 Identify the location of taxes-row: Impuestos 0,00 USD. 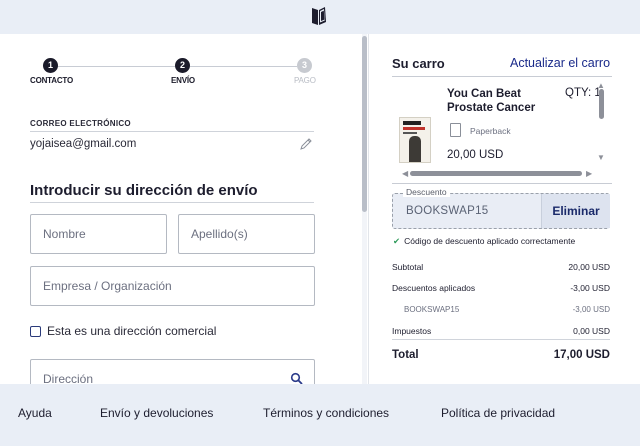
(501, 331).